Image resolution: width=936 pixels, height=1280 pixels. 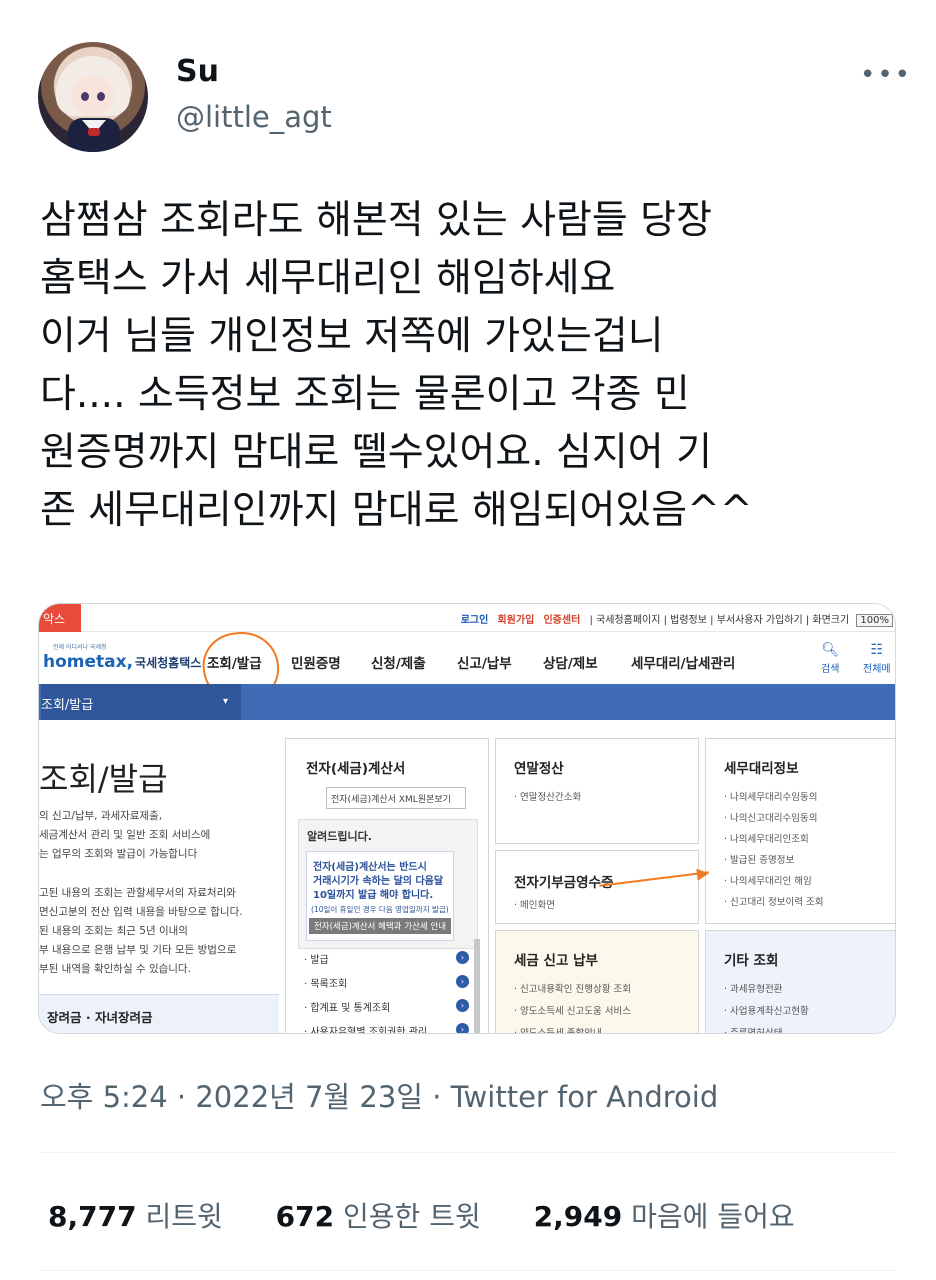 I want to click on card-list-item: · 발급된 증명정보, so click(x=759, y=860).